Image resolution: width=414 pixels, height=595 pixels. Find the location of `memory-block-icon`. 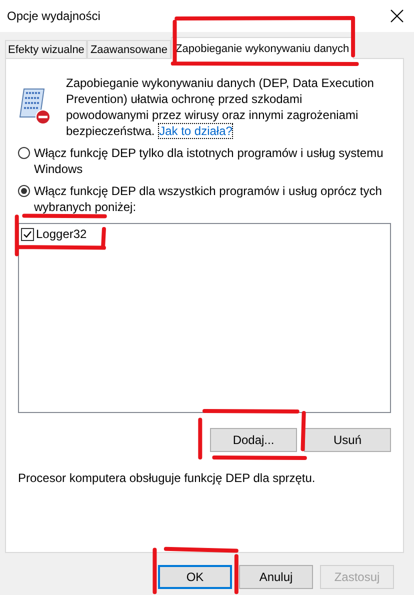

memory-block-icon is located at coordinates (35, 106).